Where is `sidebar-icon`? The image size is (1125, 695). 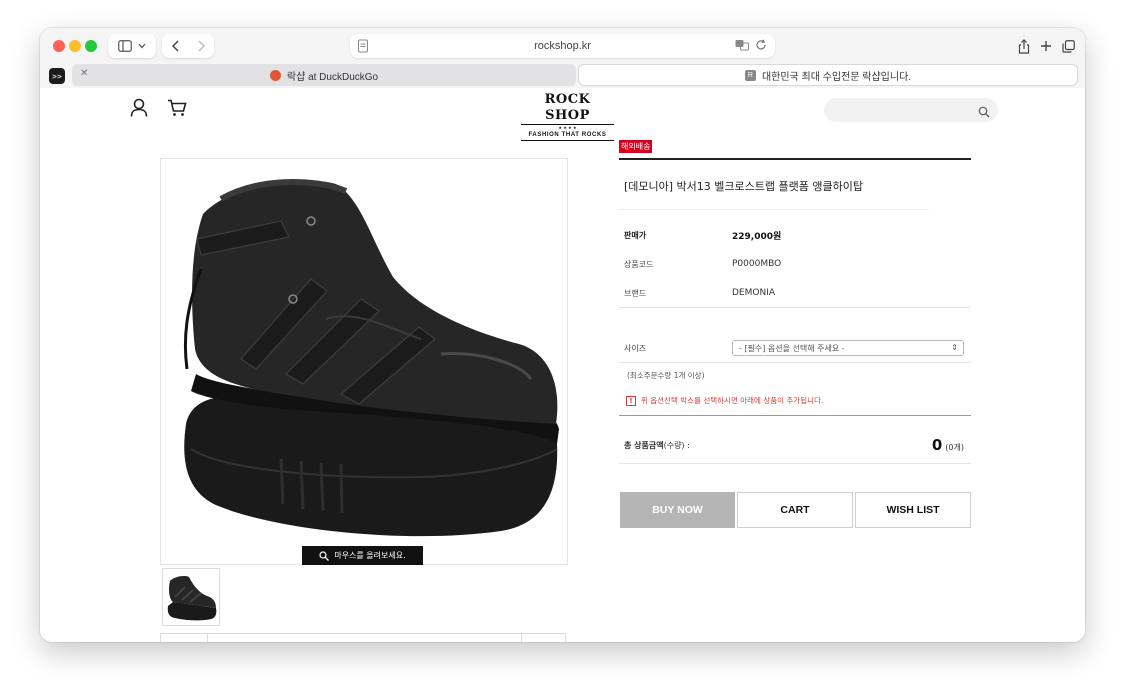
sidebar-icon is located at coordinates (125, 46).